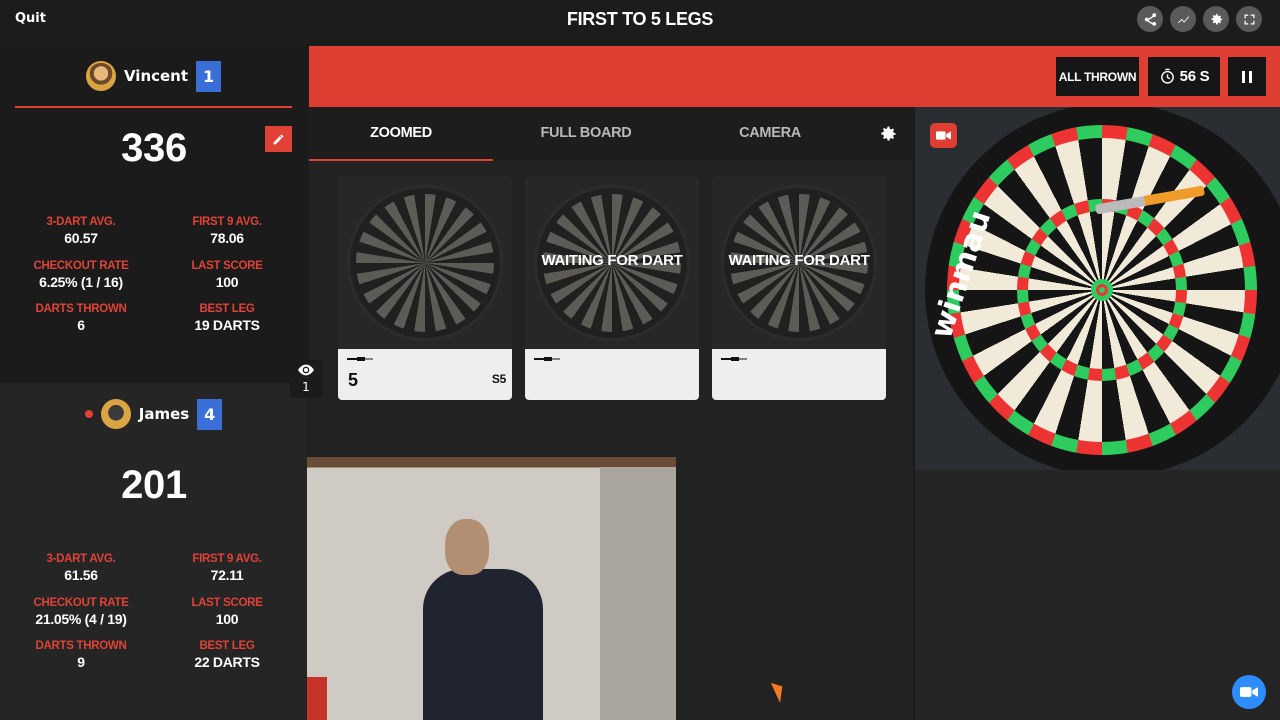 The height and width of the screenshot is (720, 1280). Describe the element at coordinates (306, 370) in the screenshot. I see `eye-icon` at that location.